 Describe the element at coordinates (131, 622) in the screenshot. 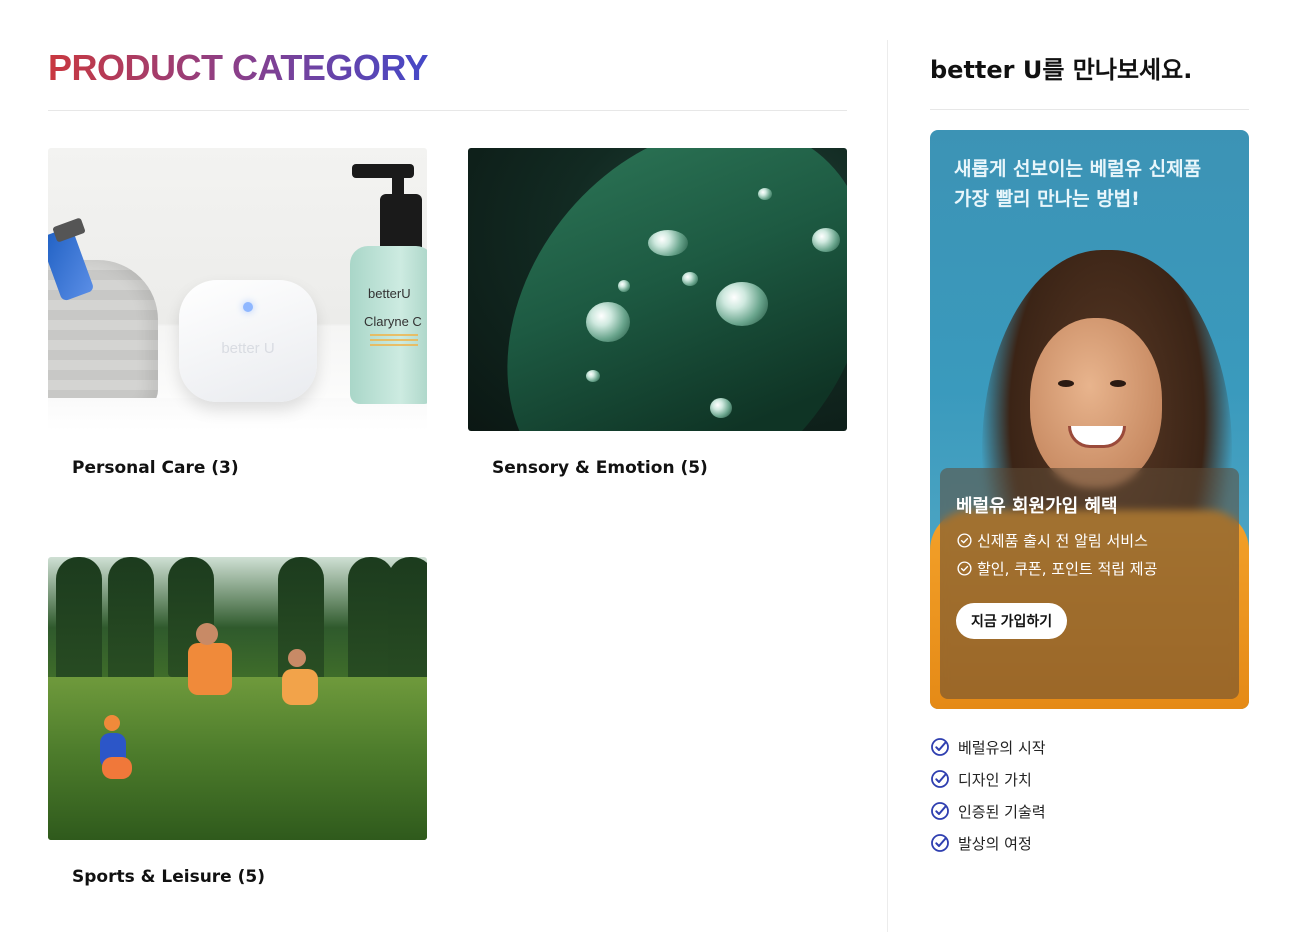

I see `tree-shape` at that location.